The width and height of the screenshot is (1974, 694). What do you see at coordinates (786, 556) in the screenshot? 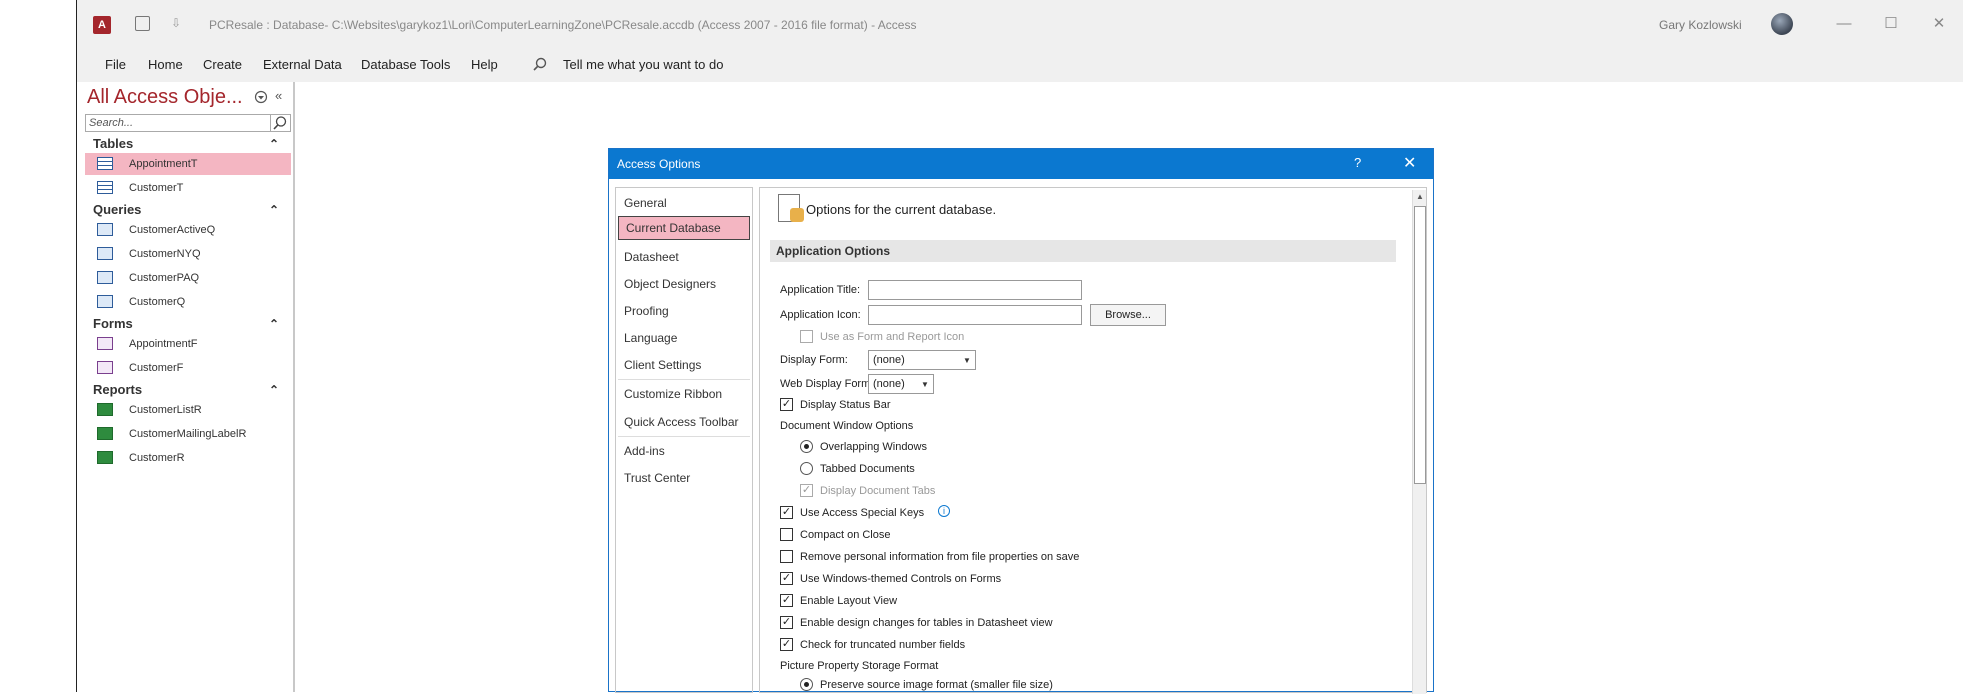
I see `remove-personal-info-checkbox` at bounding box center [786, 556].